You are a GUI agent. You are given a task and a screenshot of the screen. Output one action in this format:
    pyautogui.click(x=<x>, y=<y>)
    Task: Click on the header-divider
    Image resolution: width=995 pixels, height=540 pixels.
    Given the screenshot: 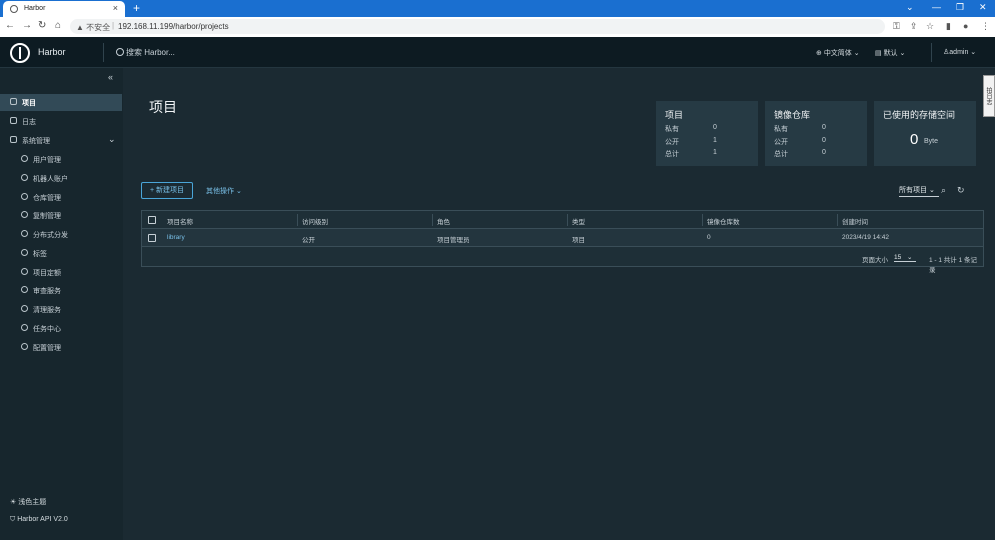 What is the action you would take?
    pyautogui.click(x=931, y=52)
    